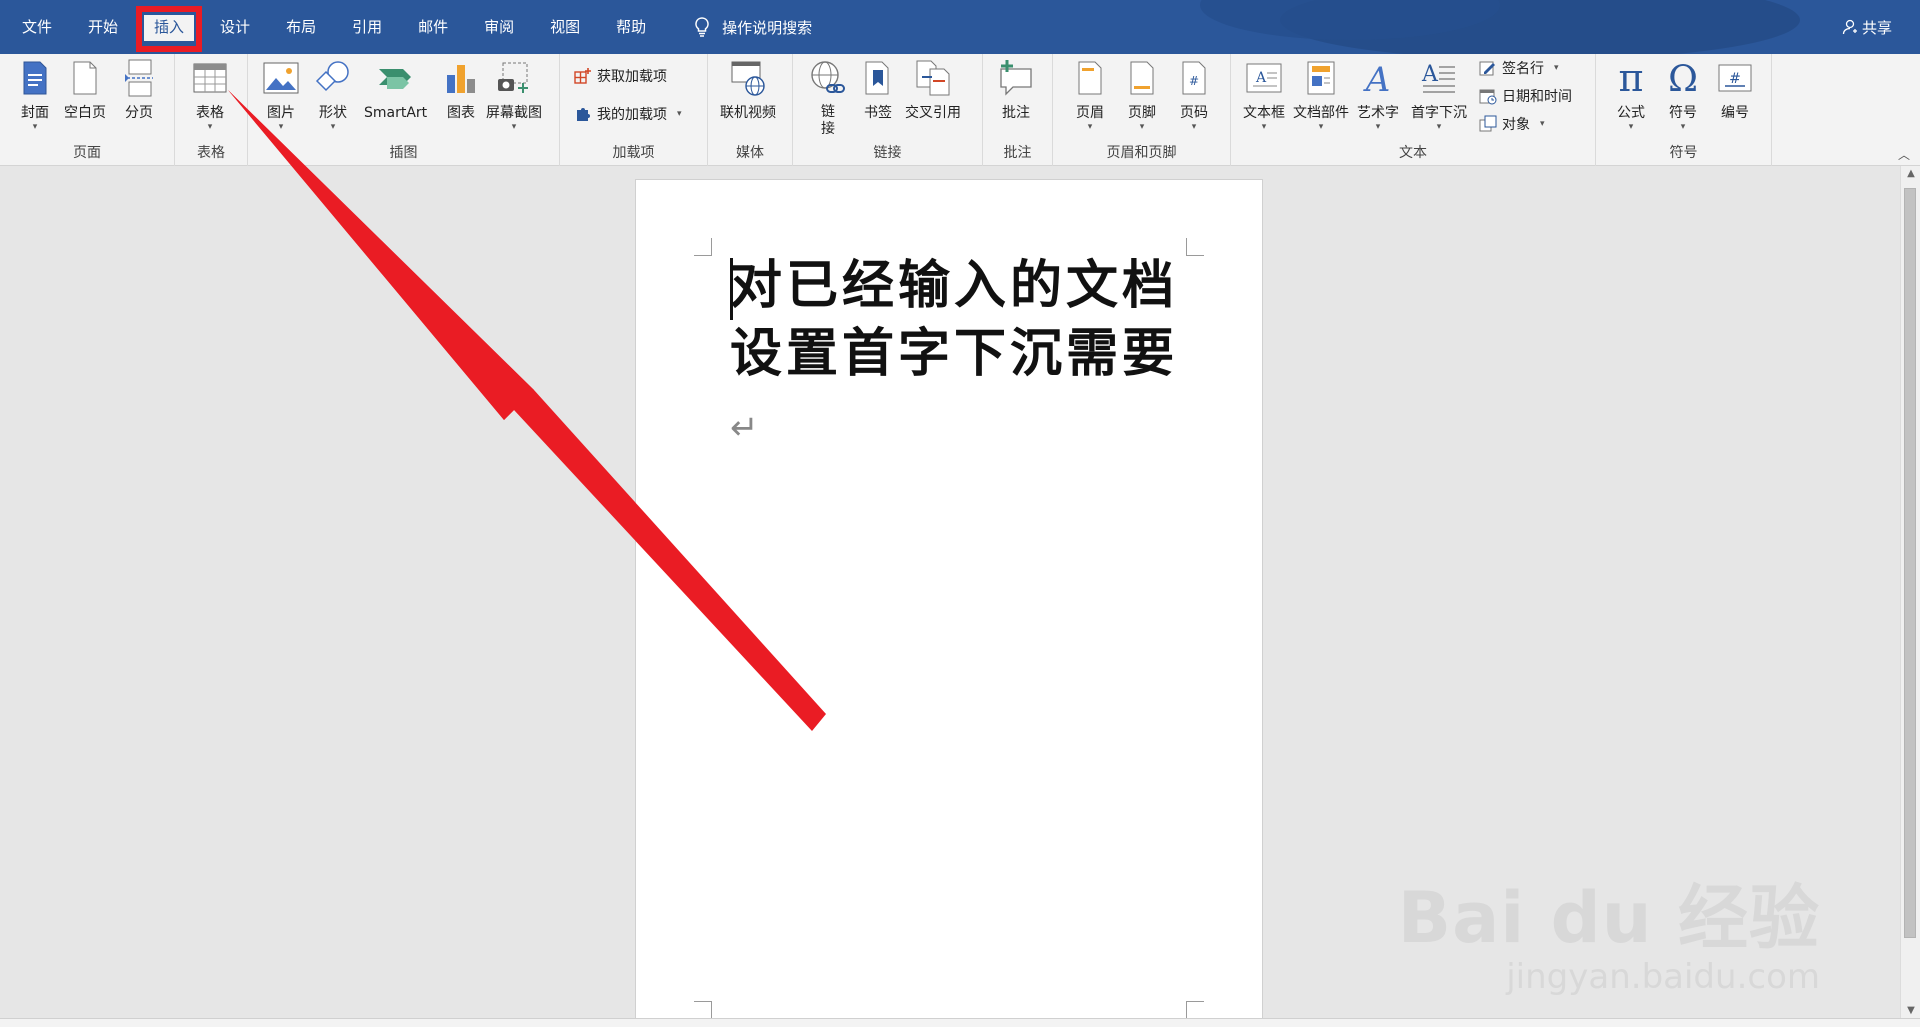  I want to click on object-button: 对象 ▾, so click(1512, 124).